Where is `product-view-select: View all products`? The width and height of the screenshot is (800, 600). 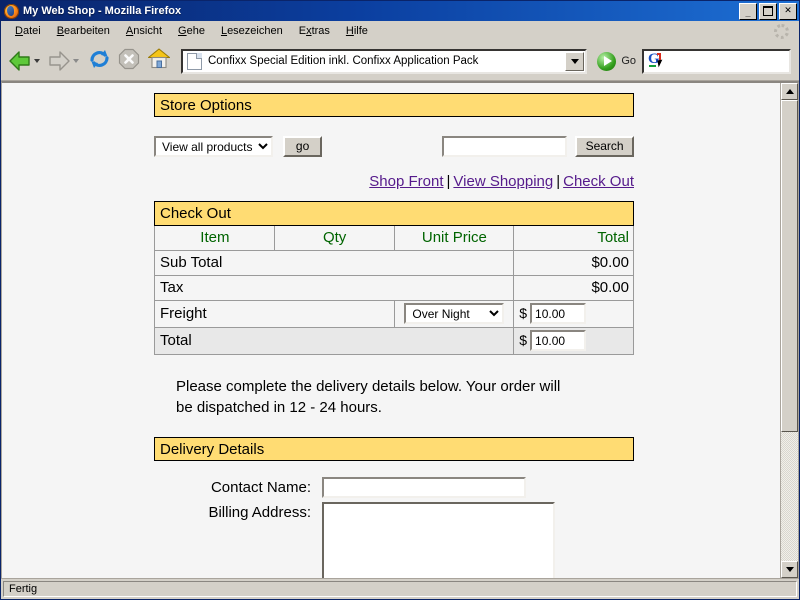
product-view-select: View all products is located at coordinates (213, 146).